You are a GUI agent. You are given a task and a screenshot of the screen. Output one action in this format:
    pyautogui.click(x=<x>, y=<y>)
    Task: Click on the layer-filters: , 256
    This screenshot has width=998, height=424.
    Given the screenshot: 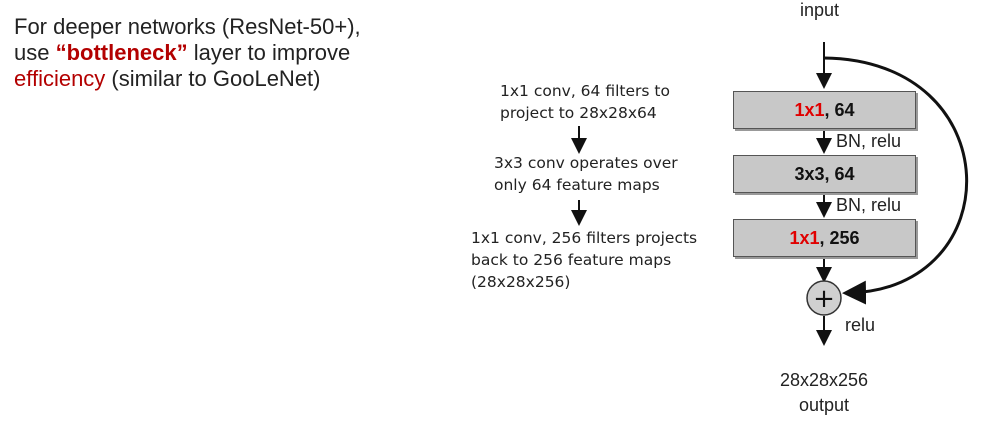 What is the action you would take?
    pyautogui.click(x=839, y=237)
    